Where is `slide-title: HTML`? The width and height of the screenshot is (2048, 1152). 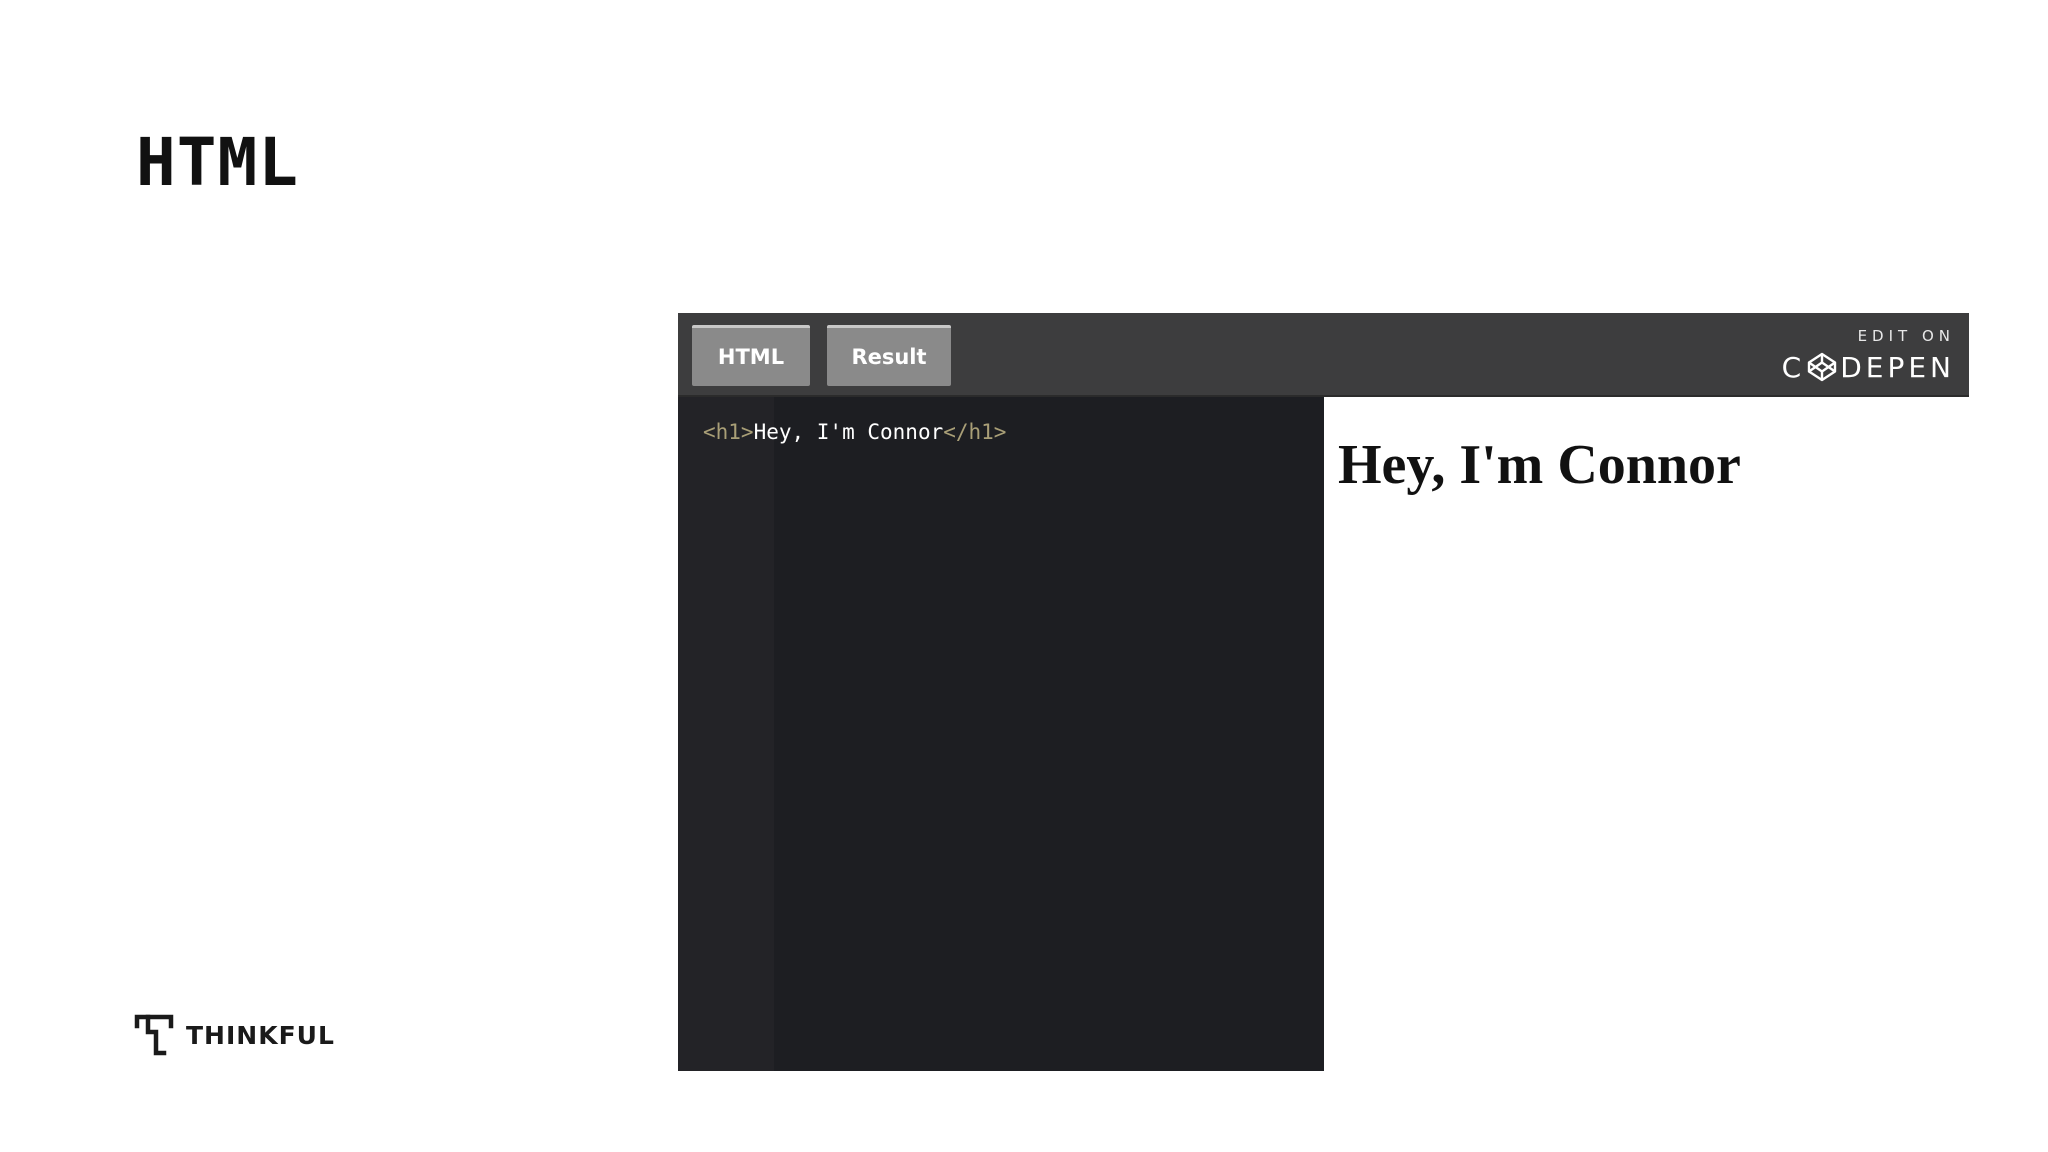
slide-title: HTML is located at coordinates (217, 162).